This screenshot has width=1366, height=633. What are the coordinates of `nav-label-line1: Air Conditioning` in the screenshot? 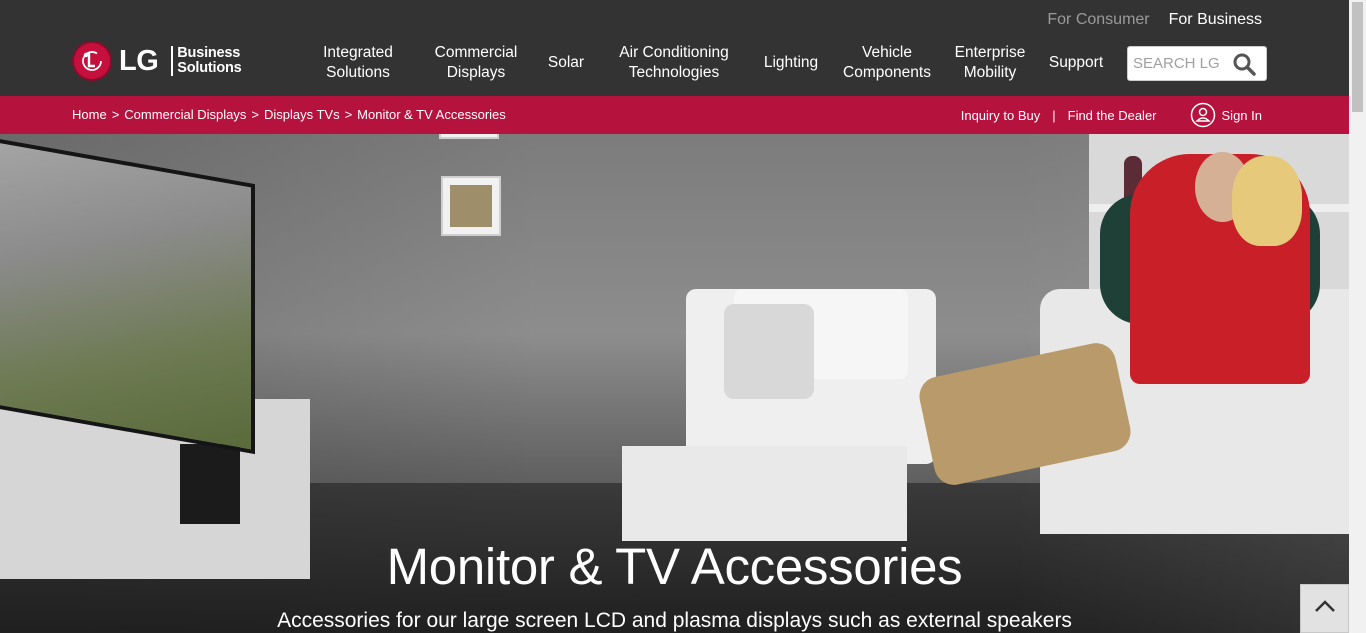 It's located at (674, 52).